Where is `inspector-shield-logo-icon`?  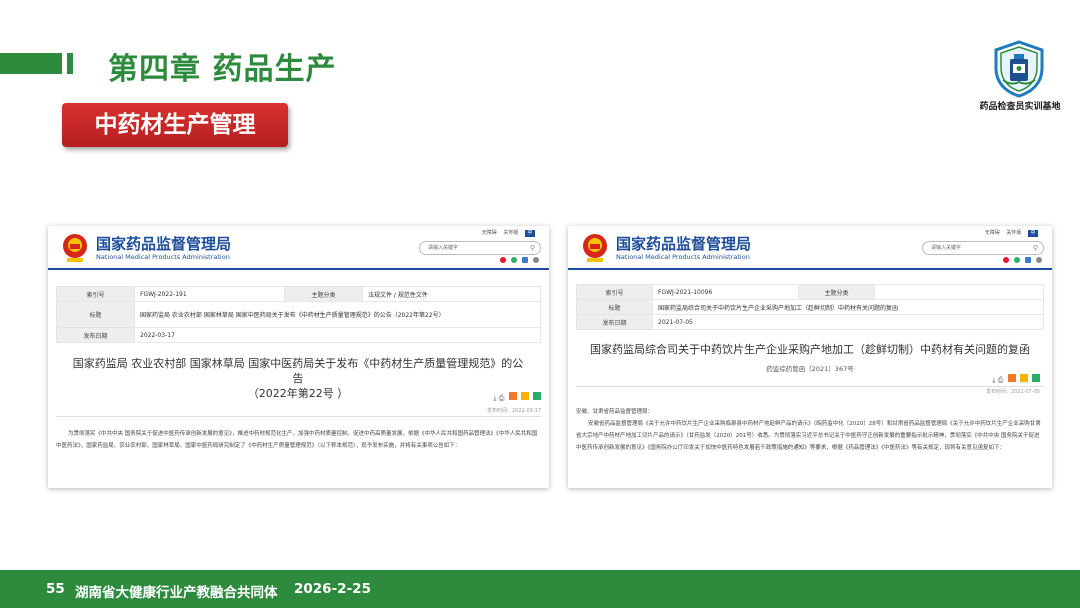
inspector-shield-logo-icon is located at coordinates (1019, 69).